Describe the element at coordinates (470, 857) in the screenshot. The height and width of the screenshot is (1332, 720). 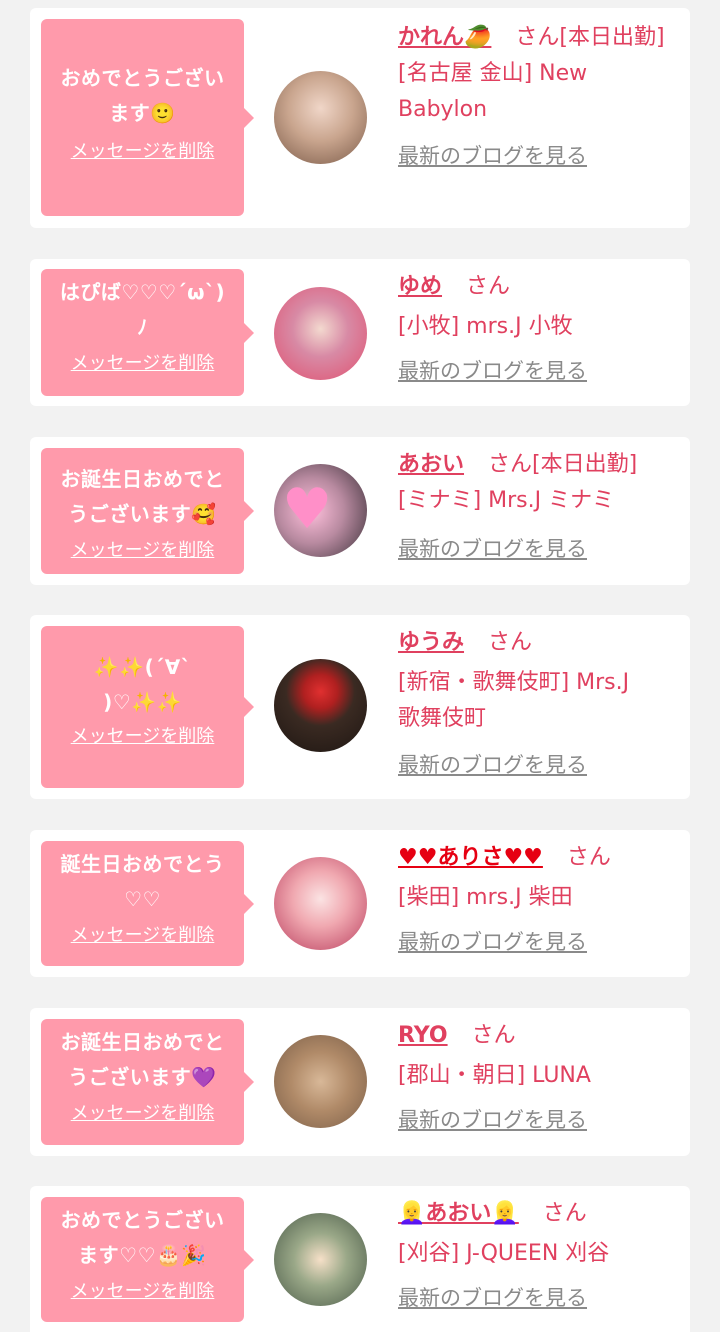
I see `girl-name-link: ♥♥ありさ♥♥` at that location.